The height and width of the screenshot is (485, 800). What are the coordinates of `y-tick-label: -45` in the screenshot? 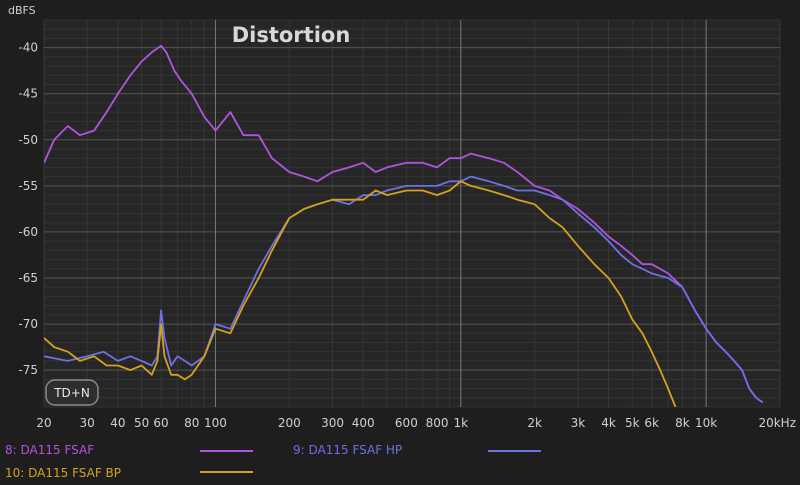 It's located at (28, 94).